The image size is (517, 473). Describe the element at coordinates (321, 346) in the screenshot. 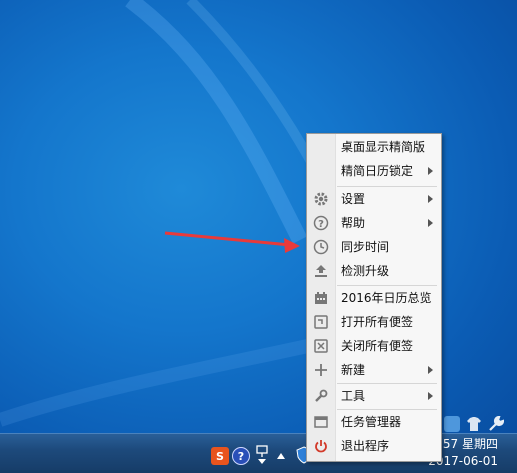

I see `note-close-icon` at that location.